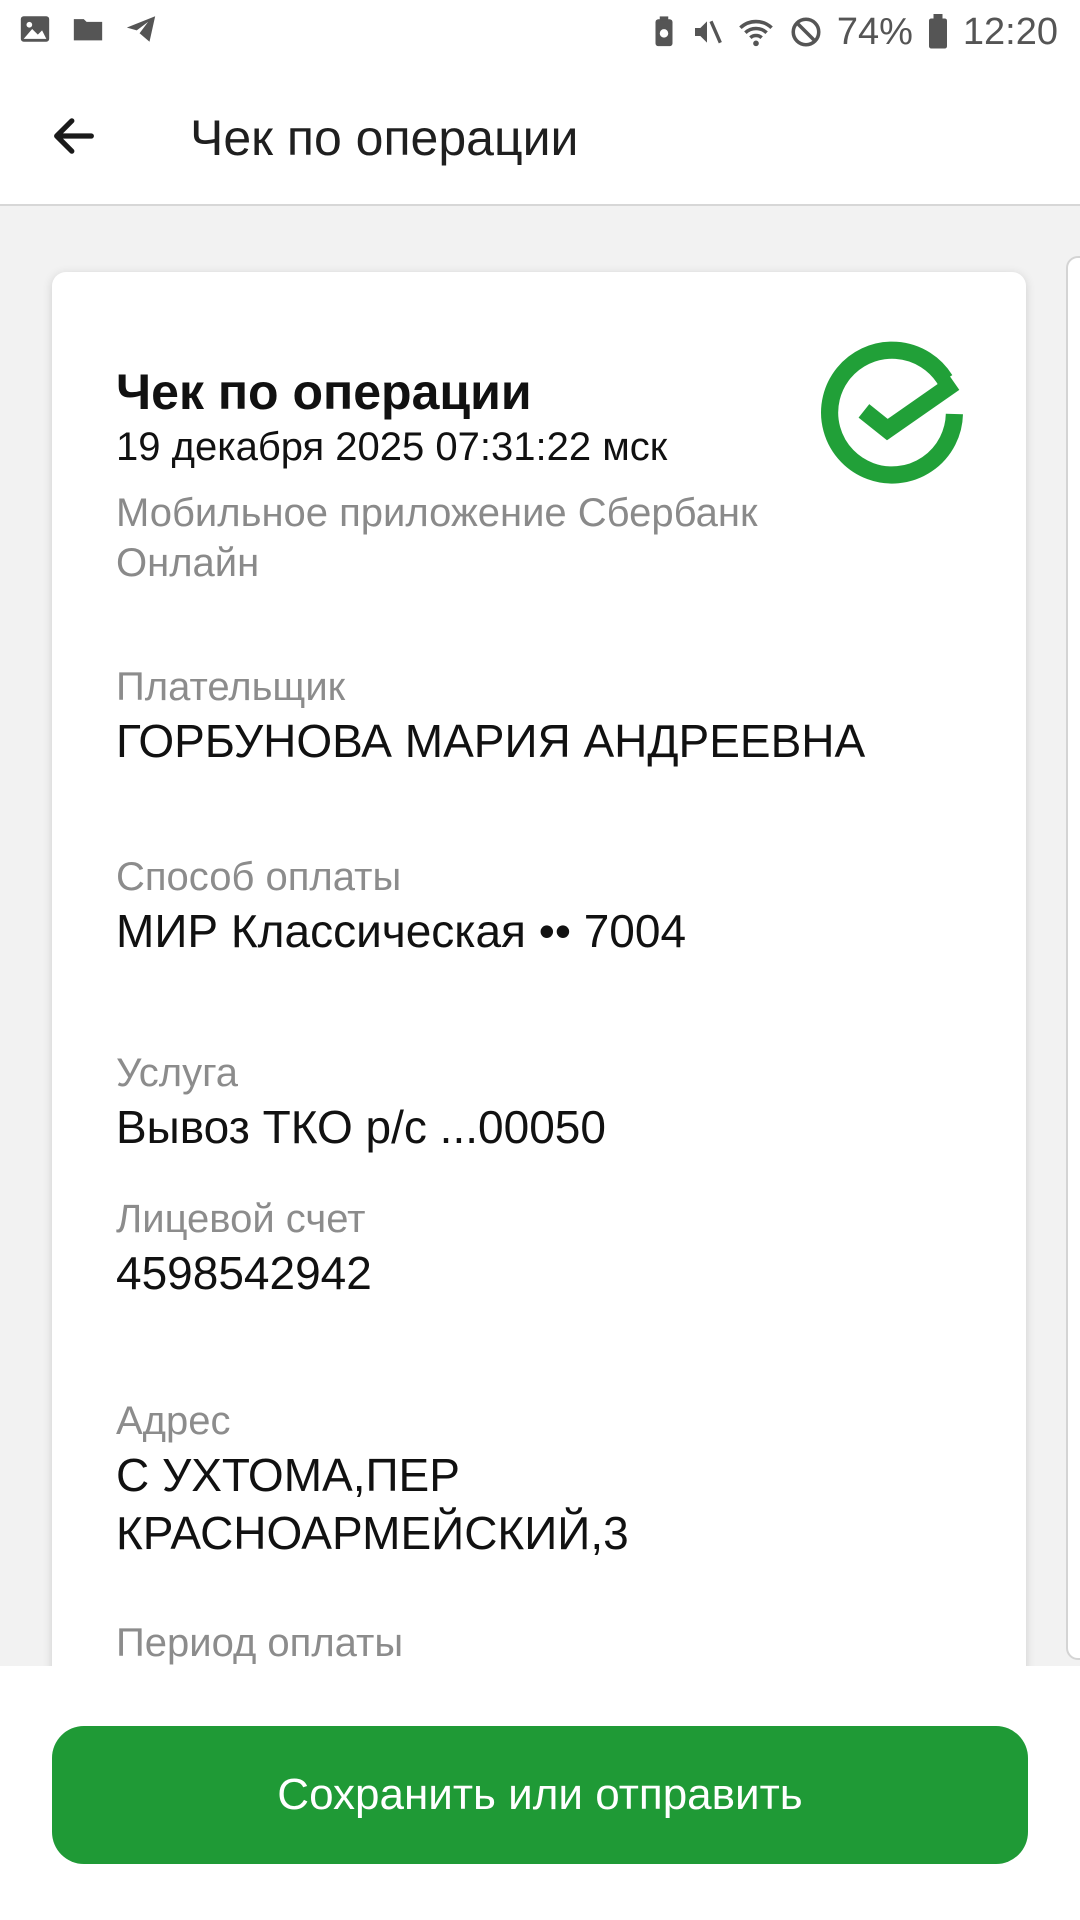  Describe the element at coordinates (177, 1073) in the screenshot. I see `field-label: Услуга` at that location.